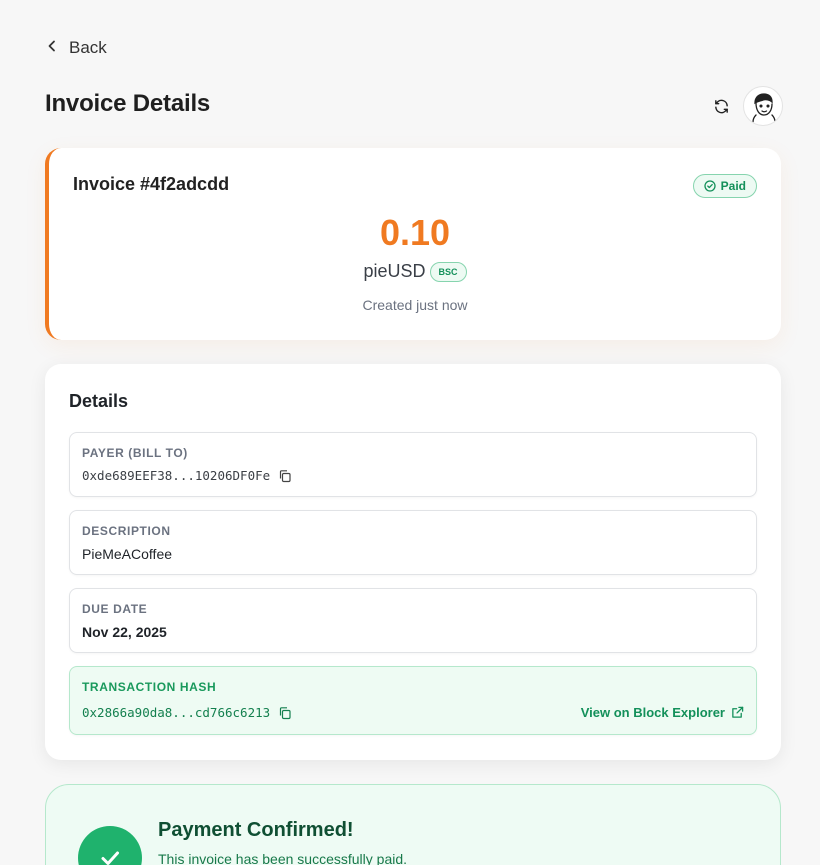  I want to click on tx-hash-label: TRANSACTION HASH, so click(149, 687).